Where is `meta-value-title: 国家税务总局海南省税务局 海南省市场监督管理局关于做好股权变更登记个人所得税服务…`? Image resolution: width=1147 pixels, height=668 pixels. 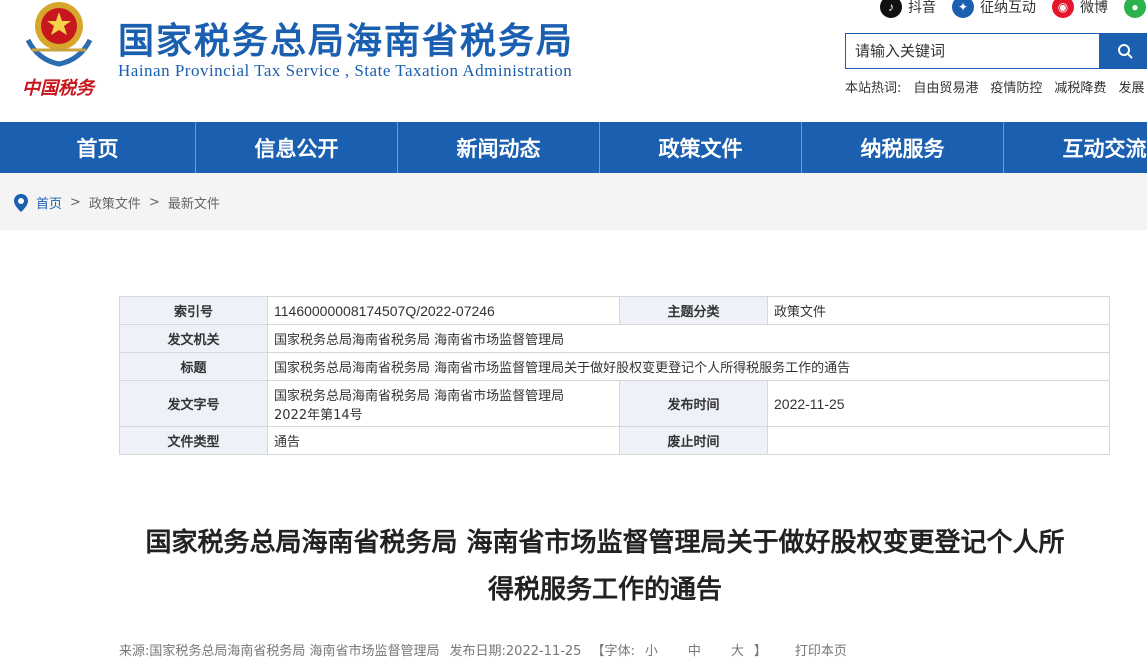 meta-value-title: 国家税务总局海南省税务局 海南省市场监督管理局关于做好股权变更登记个人所得税服务… is located at coordinates (688, 366).